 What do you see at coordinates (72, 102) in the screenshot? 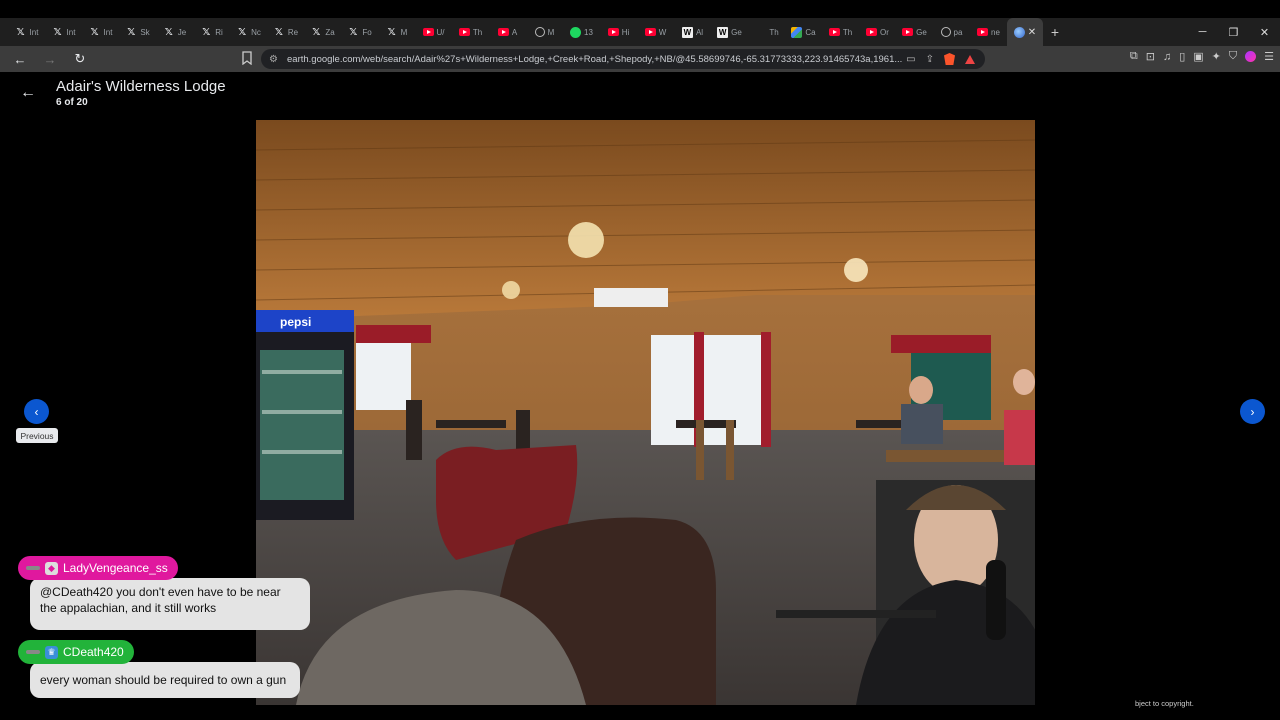
I see `photo-counter: 6 of 20` at bounding box center [72, 102].